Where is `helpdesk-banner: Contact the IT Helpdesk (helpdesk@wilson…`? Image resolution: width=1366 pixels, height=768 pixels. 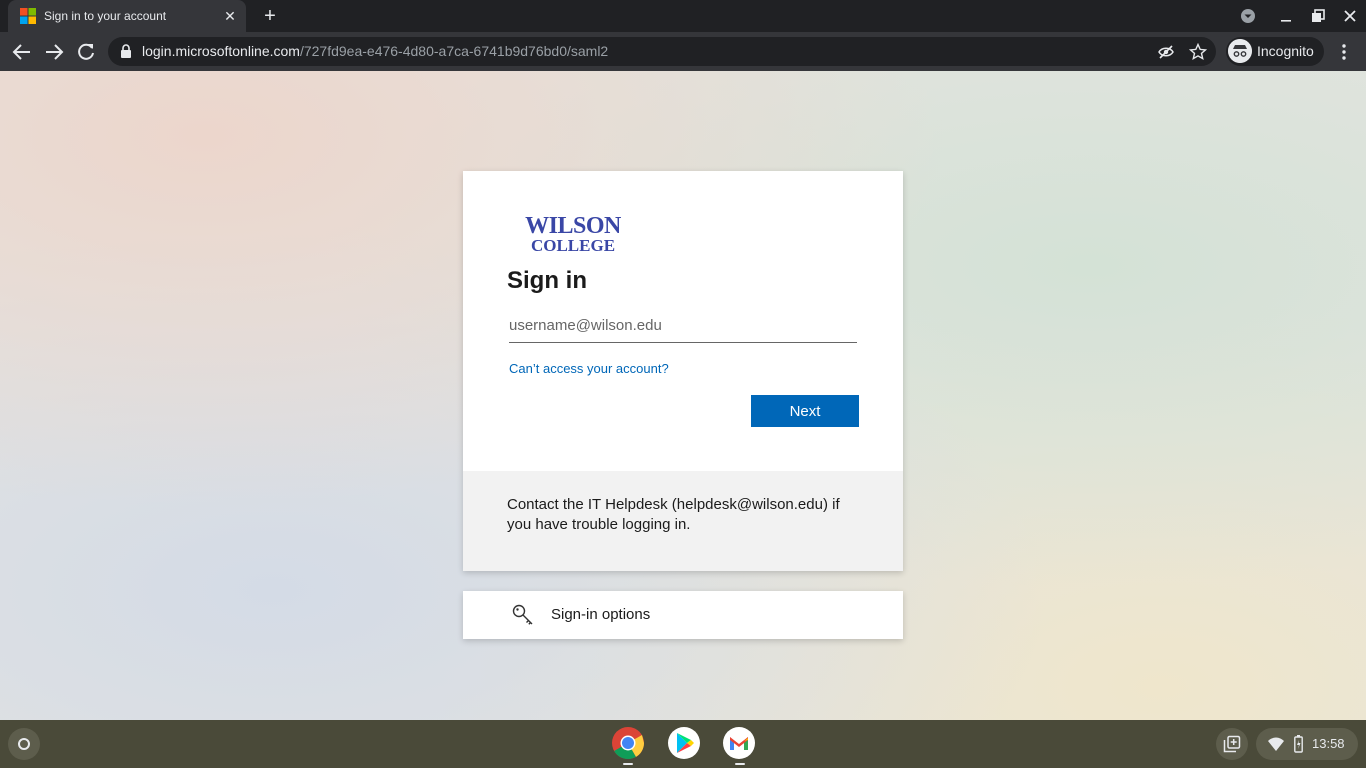 helpdesk-banner: Contact the IT Helpdesk (helpdesk@wilson… is located at coordinates (683, 521).